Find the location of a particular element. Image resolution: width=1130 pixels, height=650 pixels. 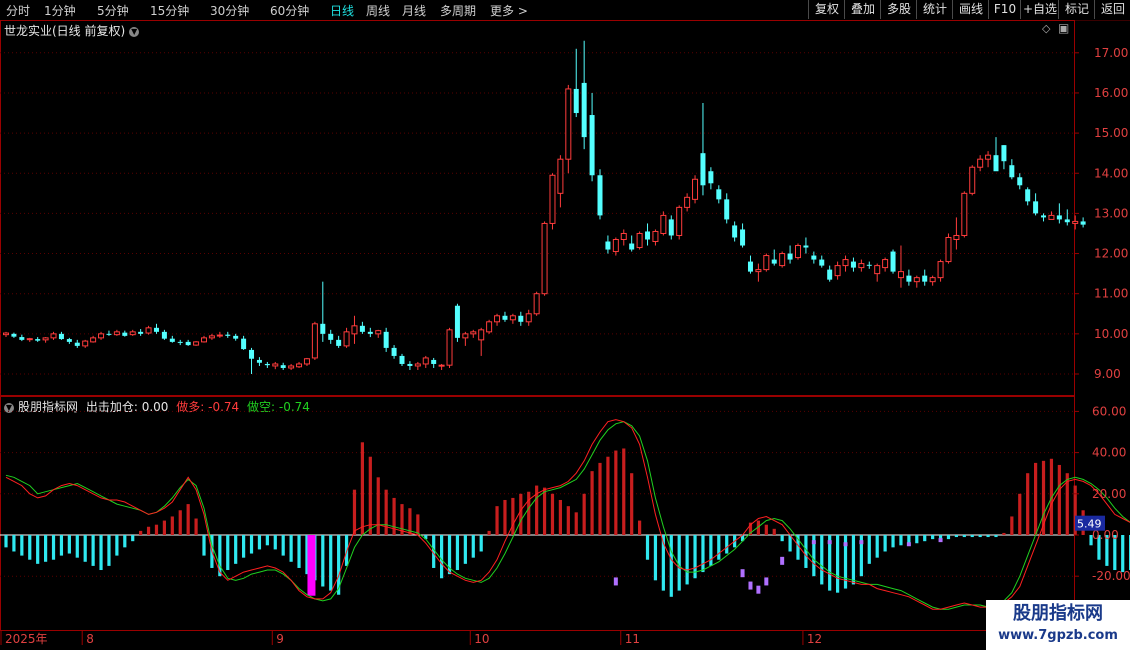

period-tab-15min: 15分钟 is located at coordinates (169, 10).